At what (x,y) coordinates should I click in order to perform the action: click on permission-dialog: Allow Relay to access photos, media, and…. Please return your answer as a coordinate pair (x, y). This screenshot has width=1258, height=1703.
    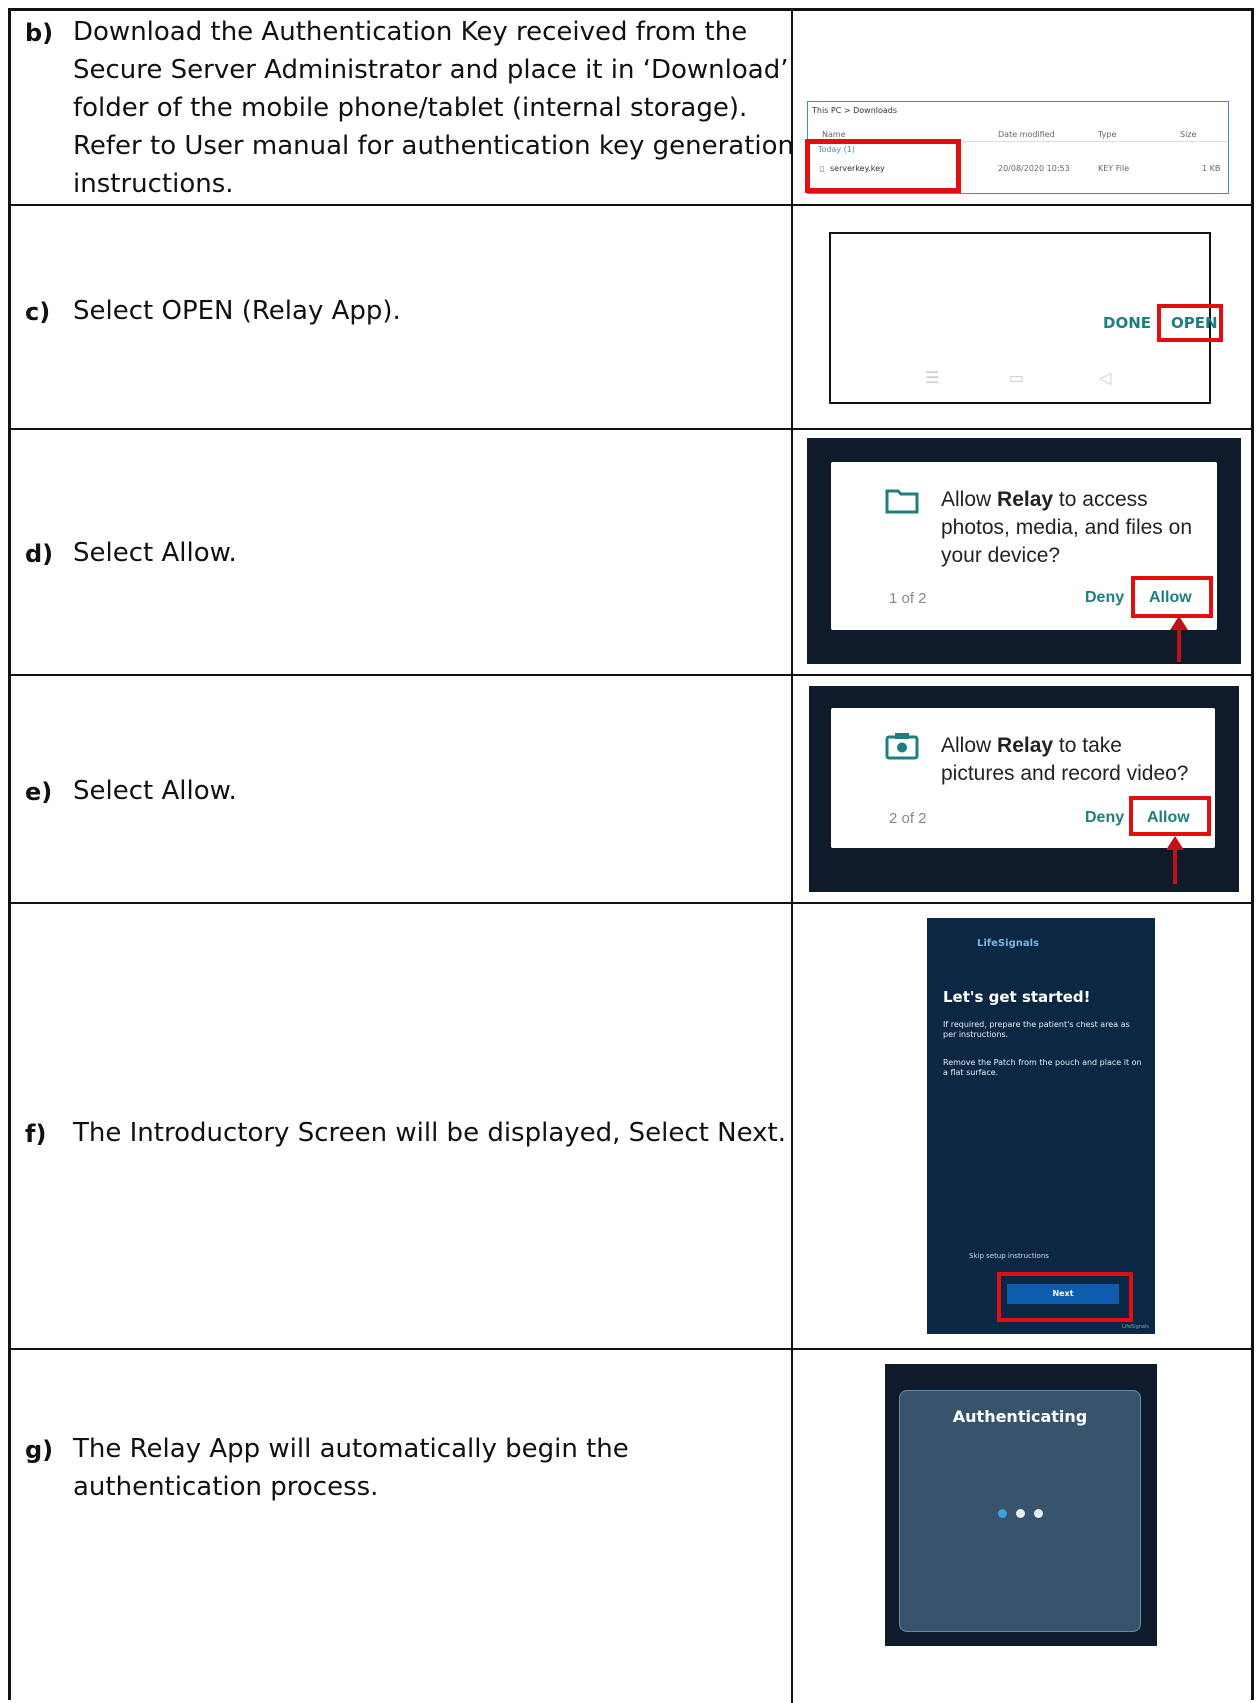
    Looking at the image, I should click on (1024, 546).